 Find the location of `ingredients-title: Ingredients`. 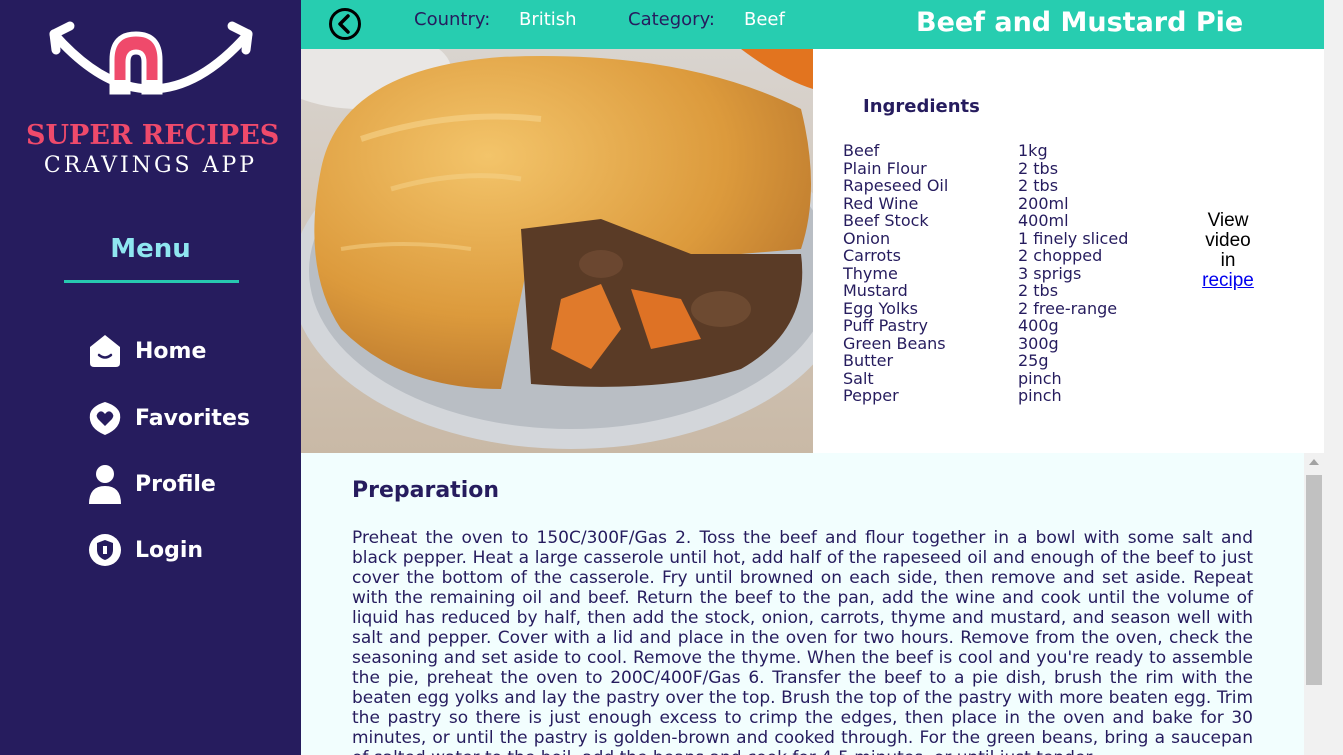

ingredients-title: Ingredients is located at coordinates (921, 106).